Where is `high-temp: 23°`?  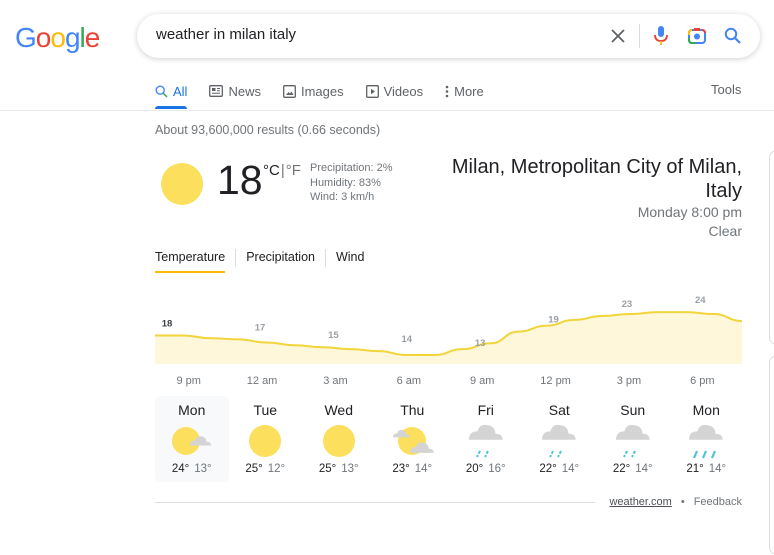
high-temp: 23° is located at coordinates (401, 469).